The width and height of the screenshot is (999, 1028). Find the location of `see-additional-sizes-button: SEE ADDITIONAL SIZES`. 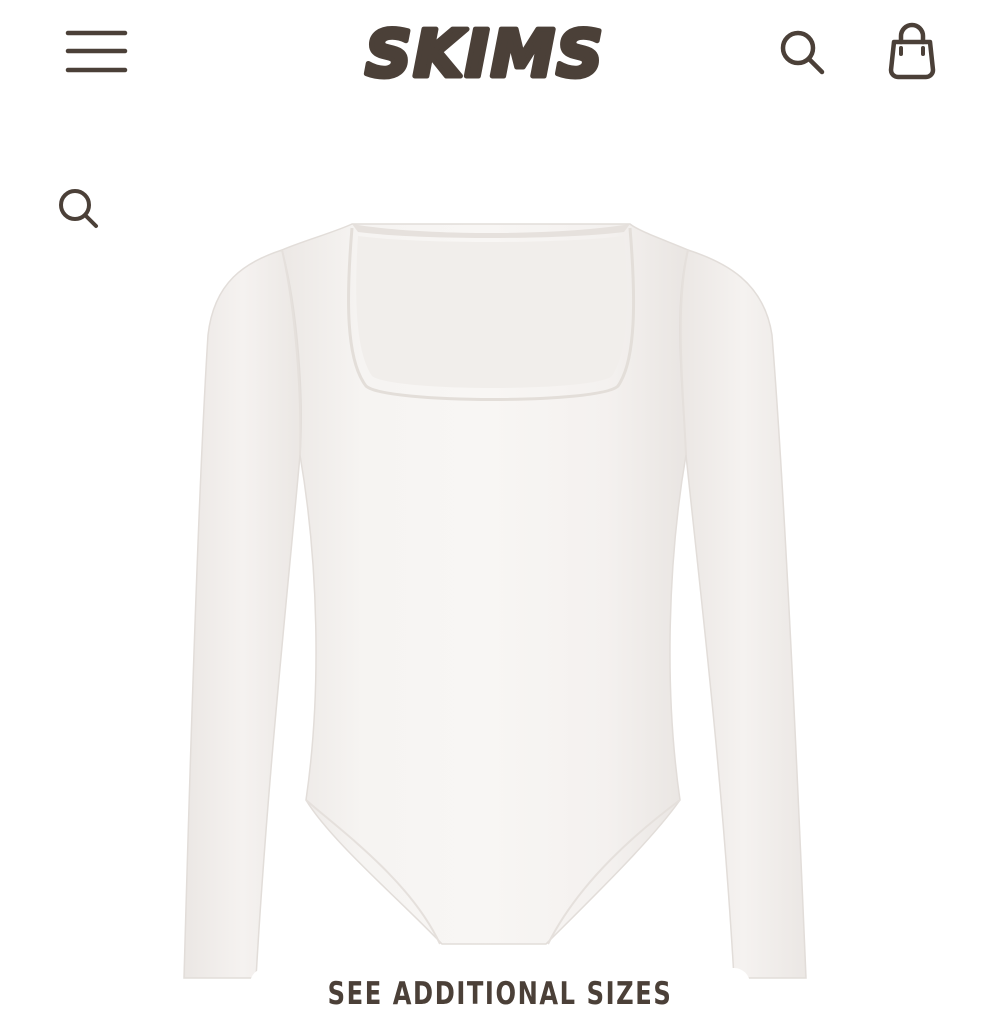

see-additional-sizes-button: SEE ADDITIONAL SIZES is located at coordinates (500, 998).